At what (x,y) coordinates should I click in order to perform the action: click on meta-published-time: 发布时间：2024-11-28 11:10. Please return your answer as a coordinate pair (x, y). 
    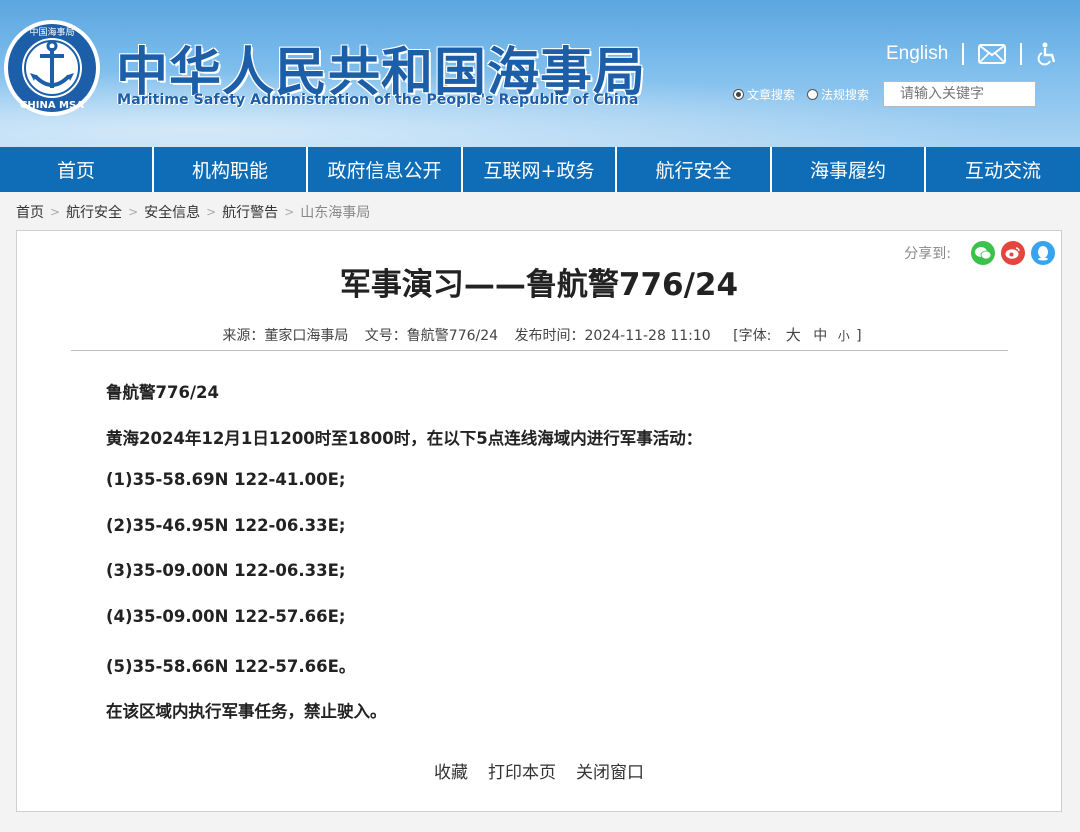
    Looking at the image, I should click on (612, 336).